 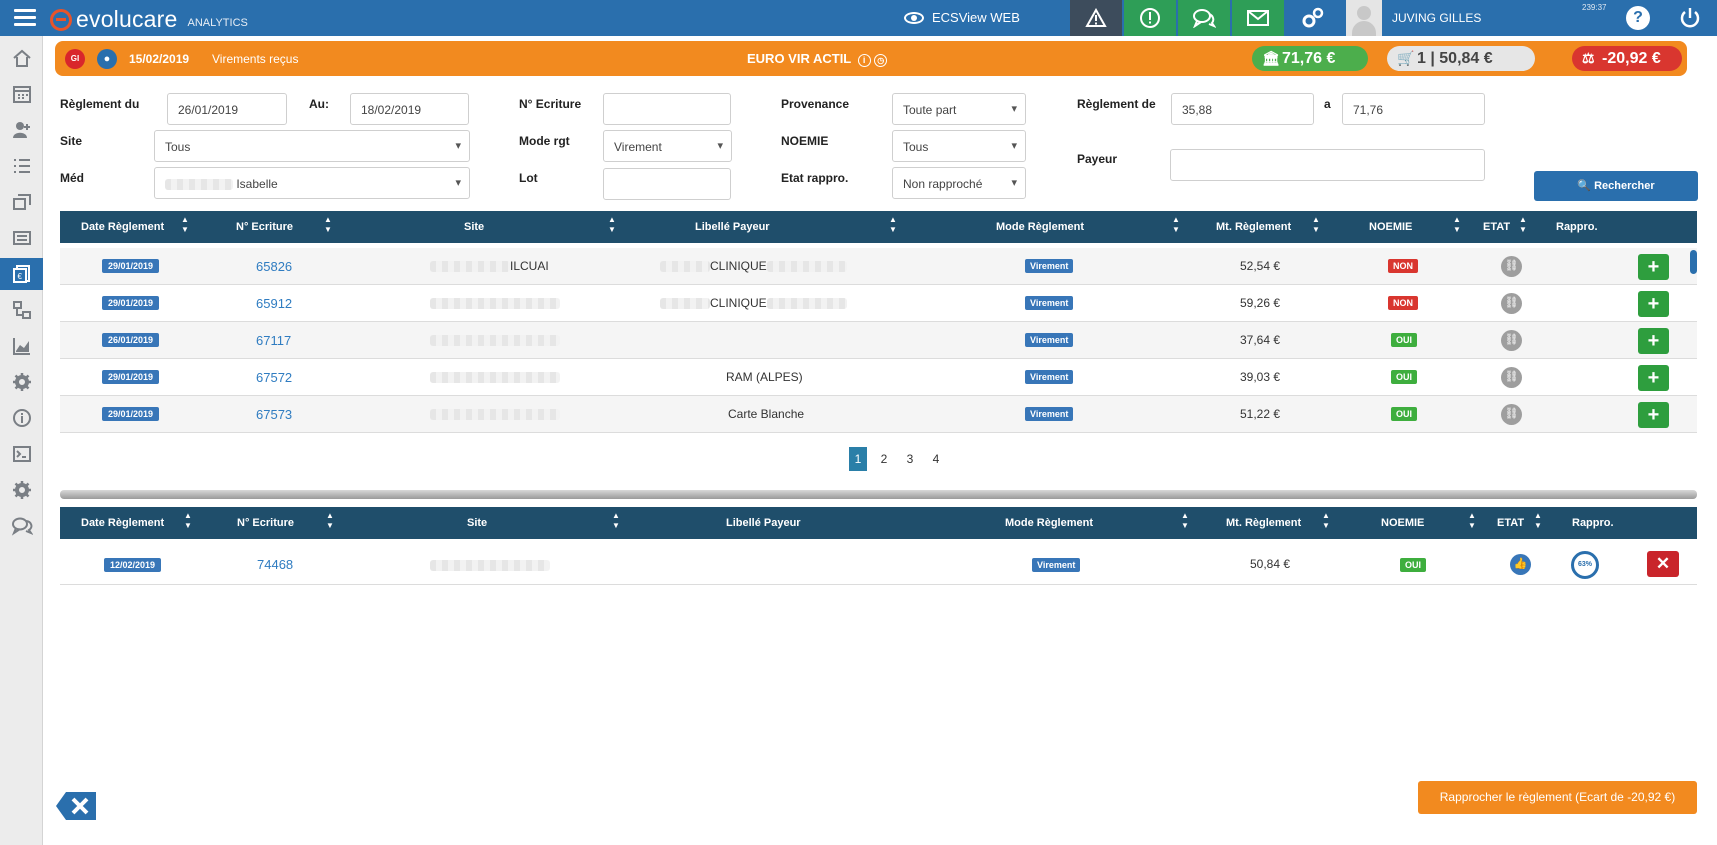 I want to click on list-icon, so click(x=21, y=166).